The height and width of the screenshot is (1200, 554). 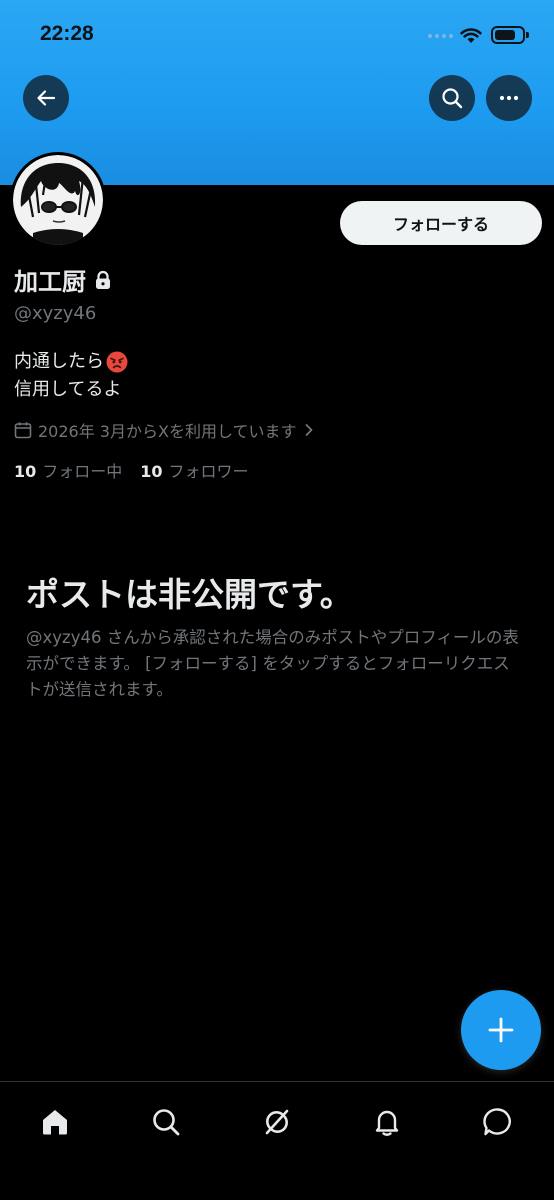 I want to click on back-button, so click(x=46, y=98).